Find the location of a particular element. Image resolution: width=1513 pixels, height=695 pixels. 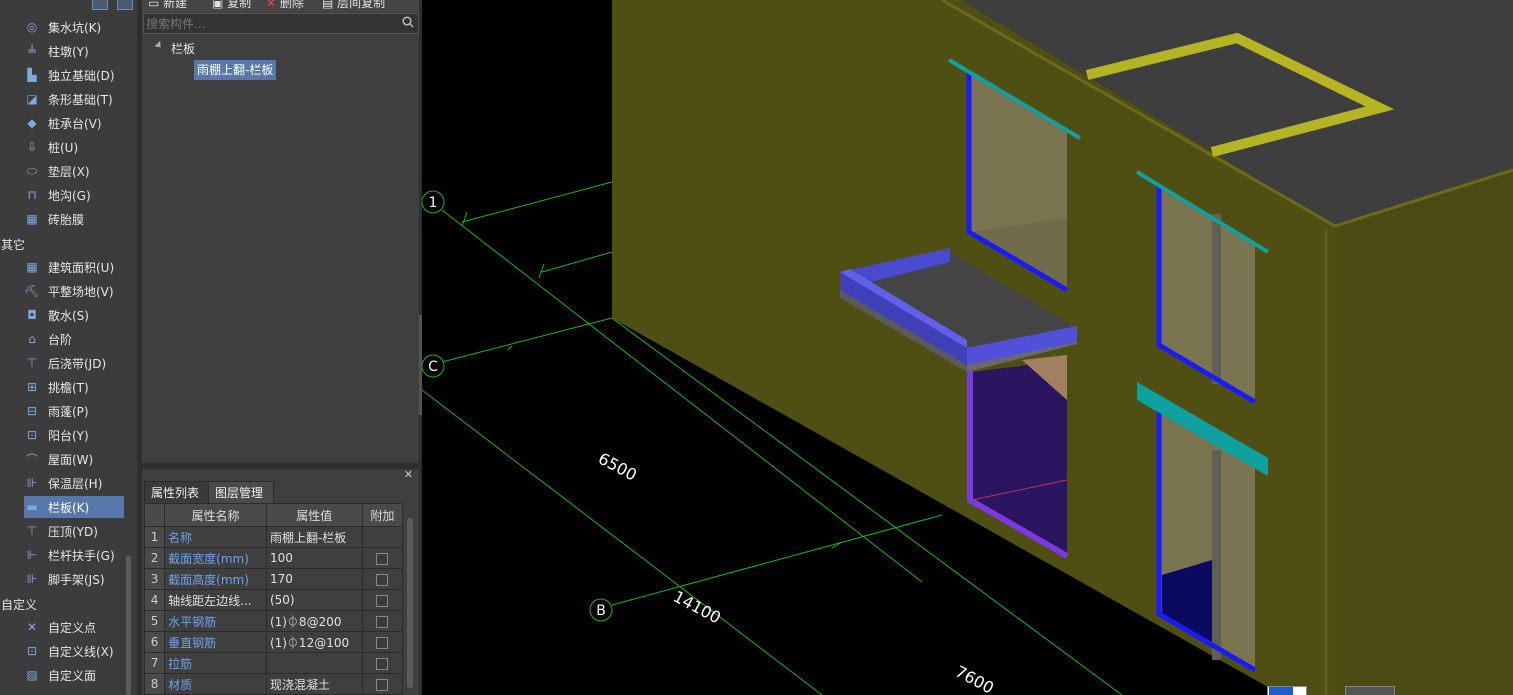

nav-item-label: 栏杆扶手(G) is located at coordinates (81, 556).